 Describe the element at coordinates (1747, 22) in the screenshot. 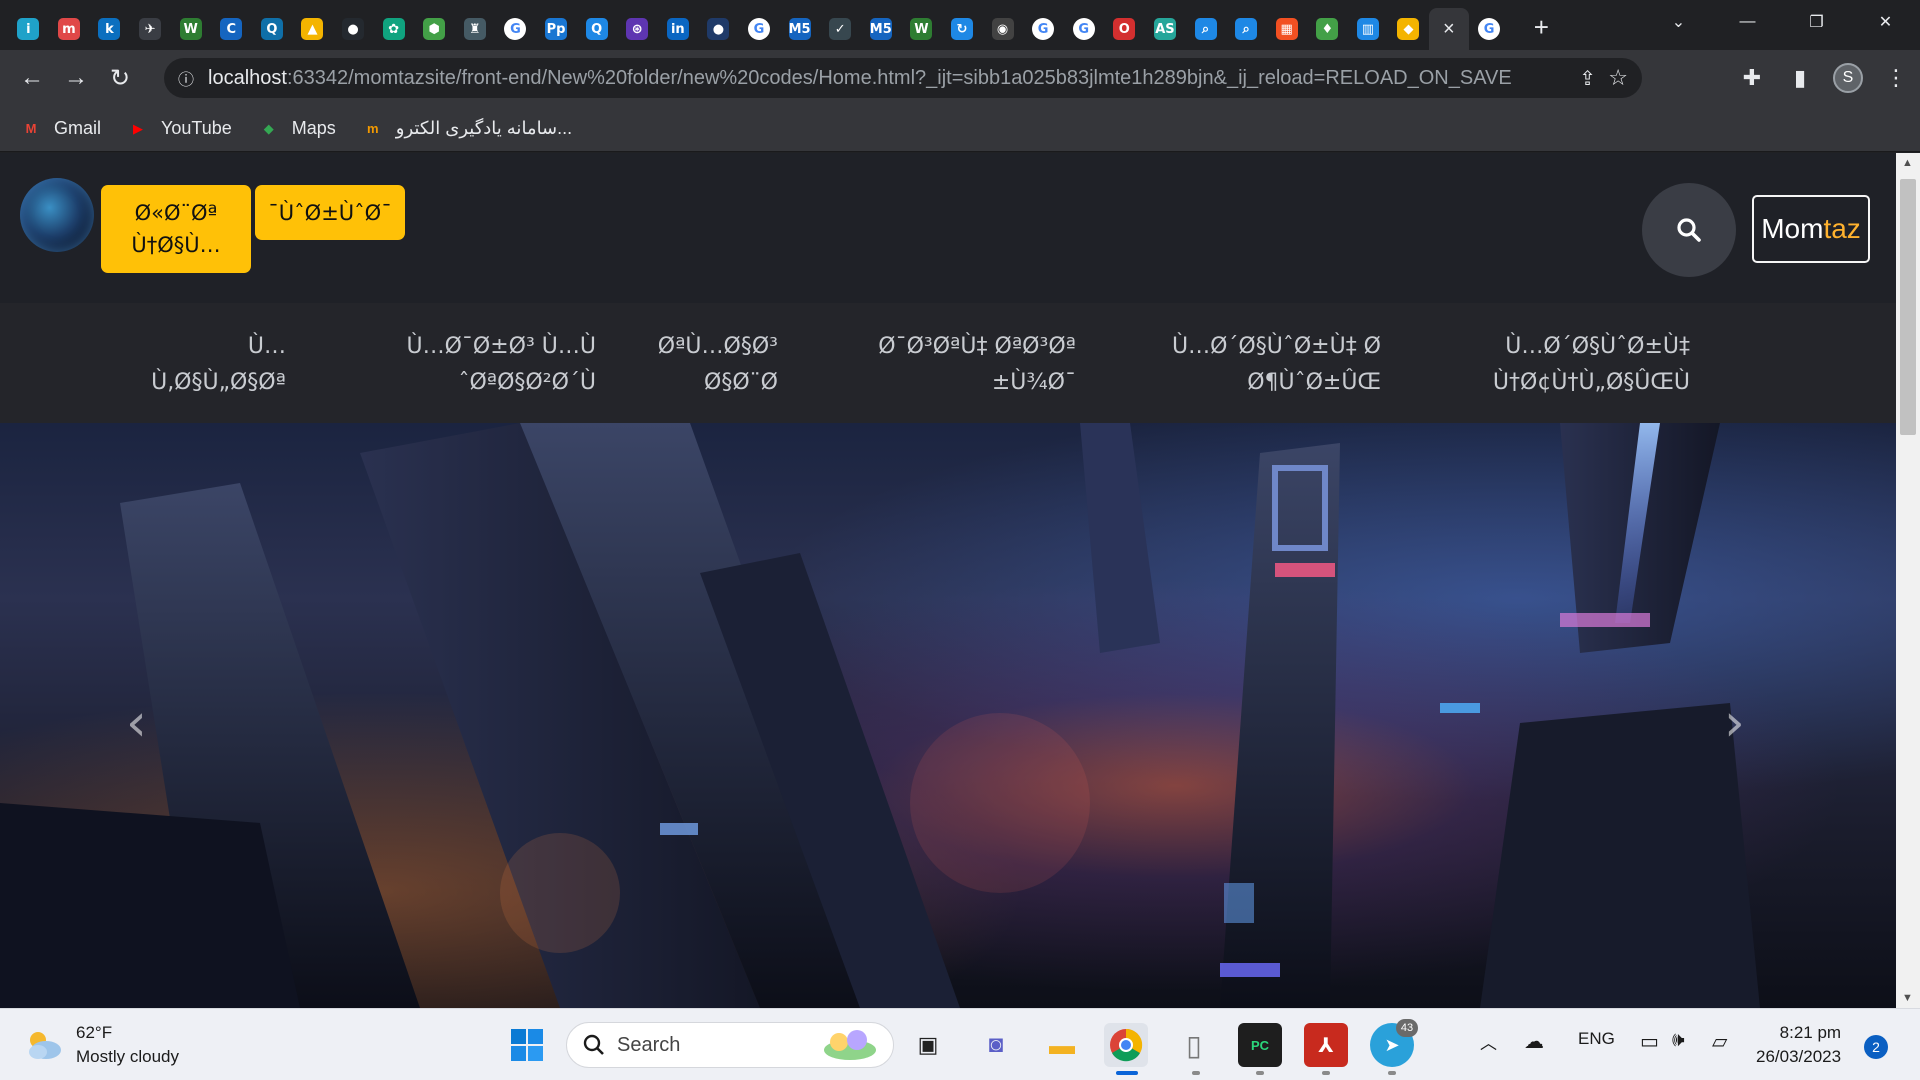

I see `minimize-button: —` at that location.